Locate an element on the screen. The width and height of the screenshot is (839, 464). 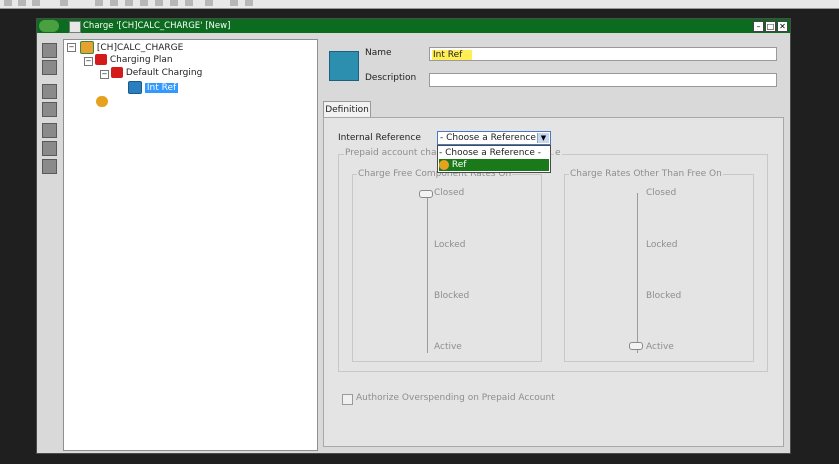
reference-option-choose: - Choose a Reference - is located at coordinates (494, 153).